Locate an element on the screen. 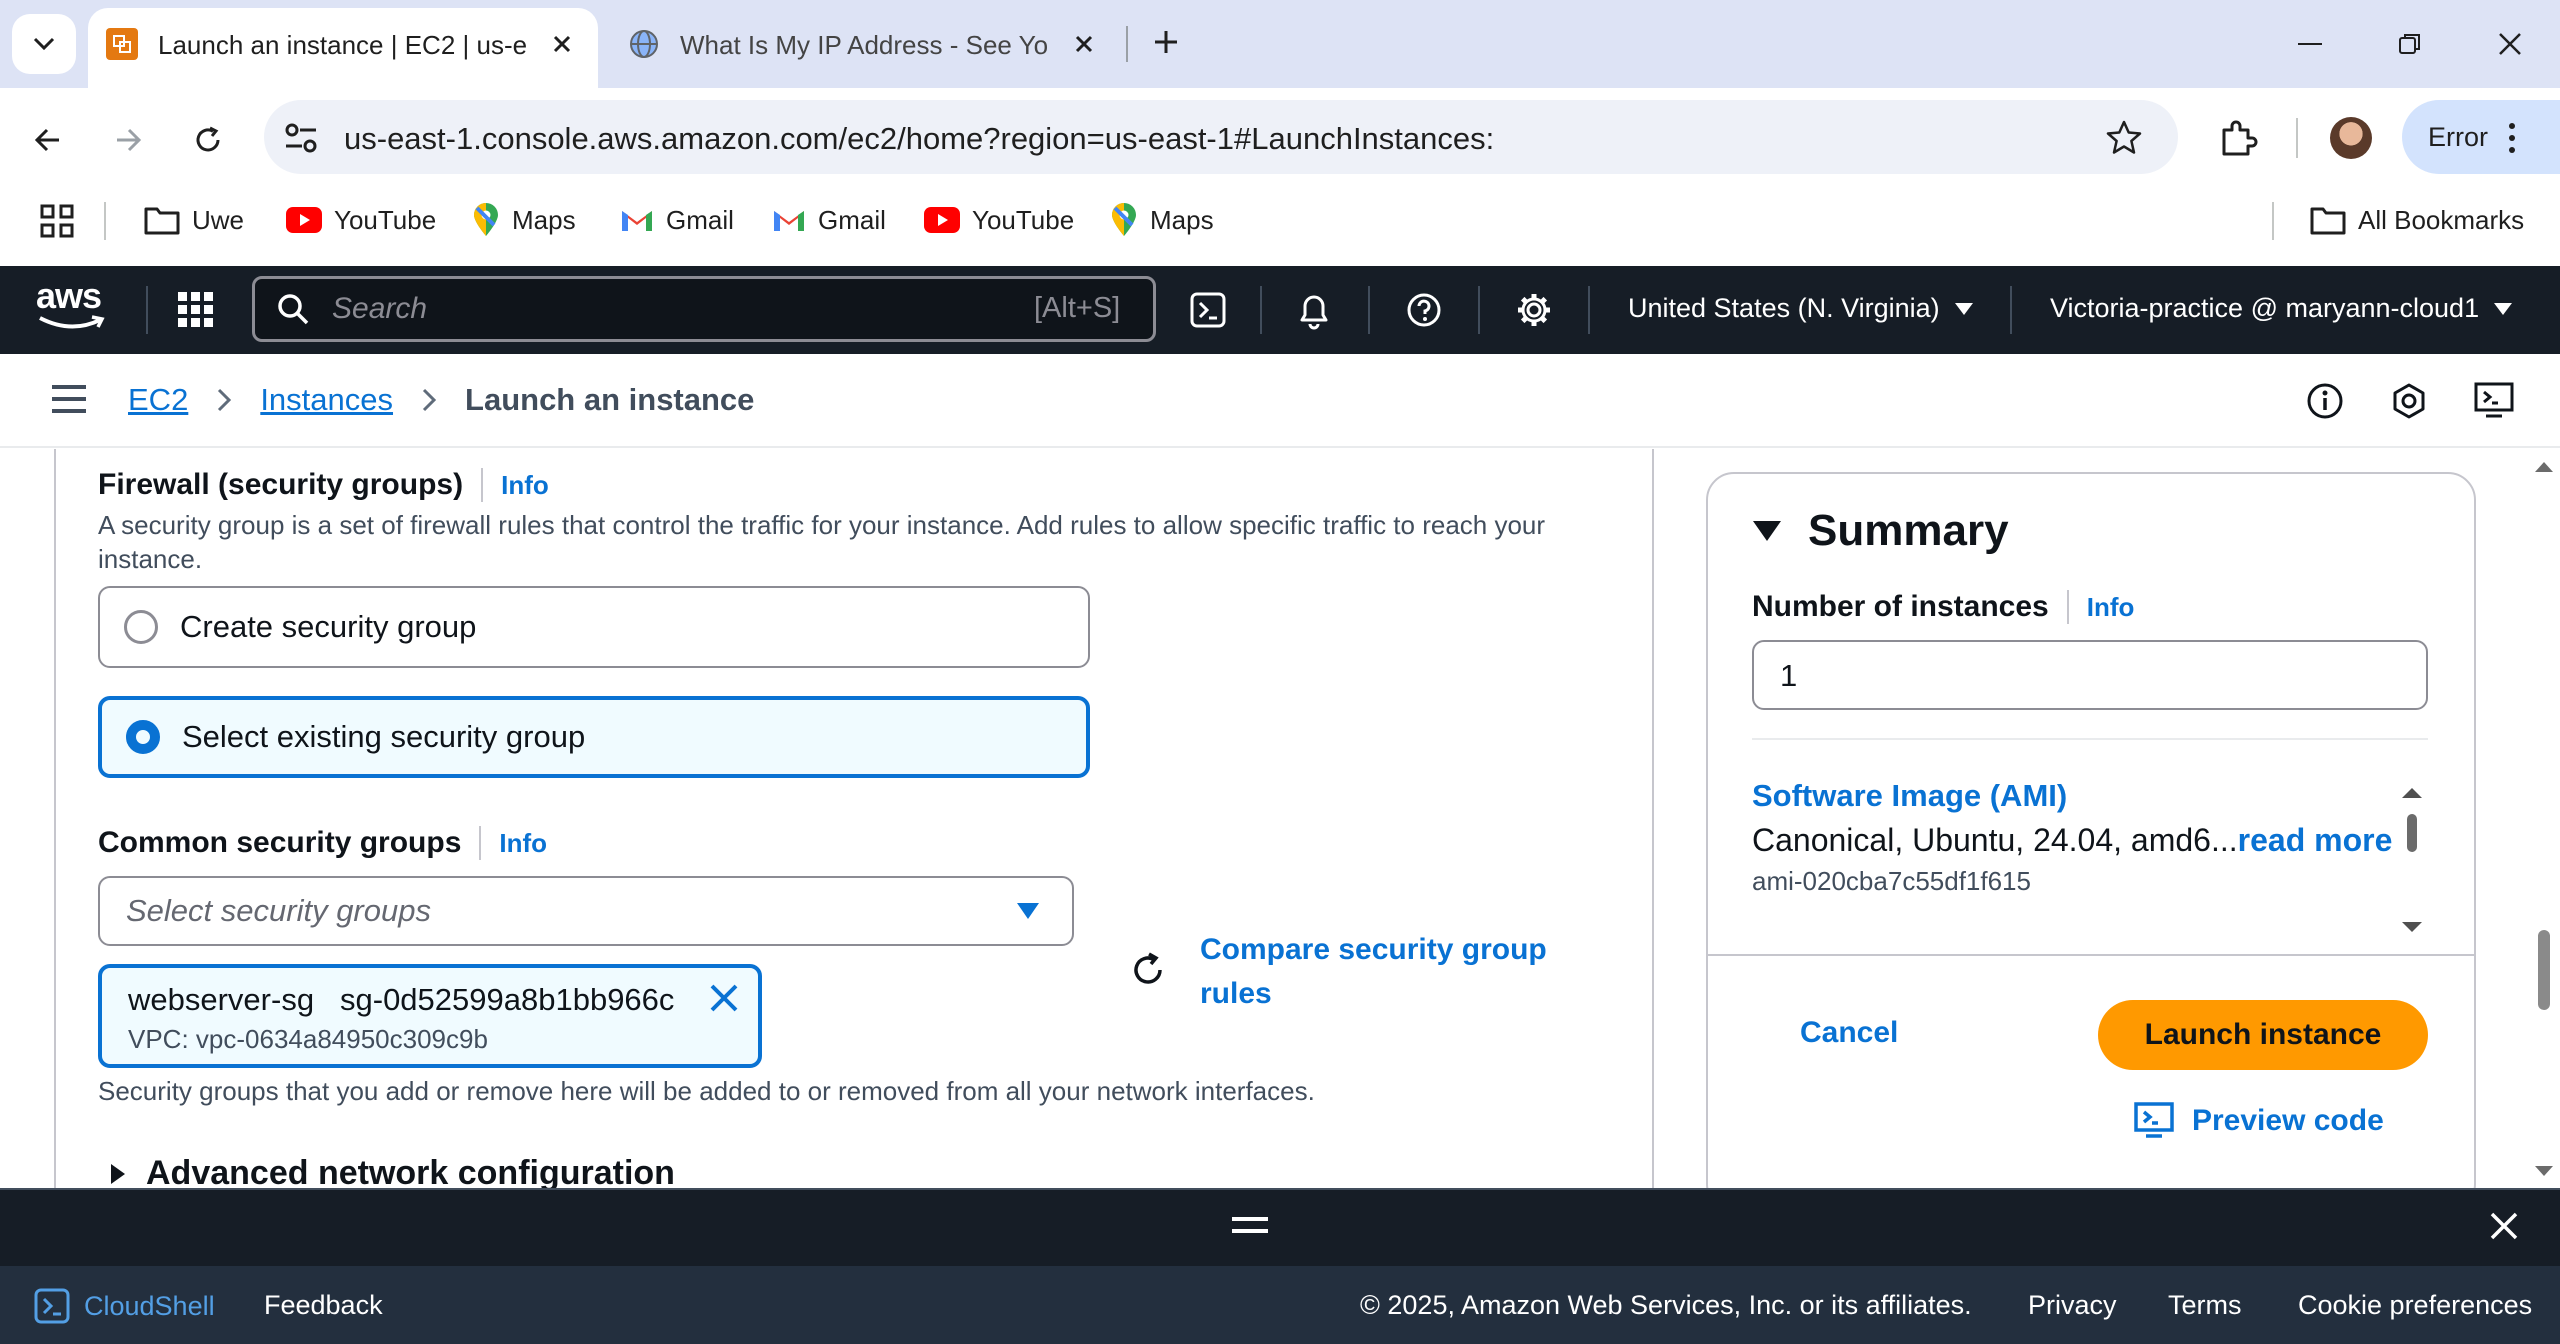 This screenshot has height=1344, width=2560. number-of-instances-value: 1 is located at coordinates (1789, 675).